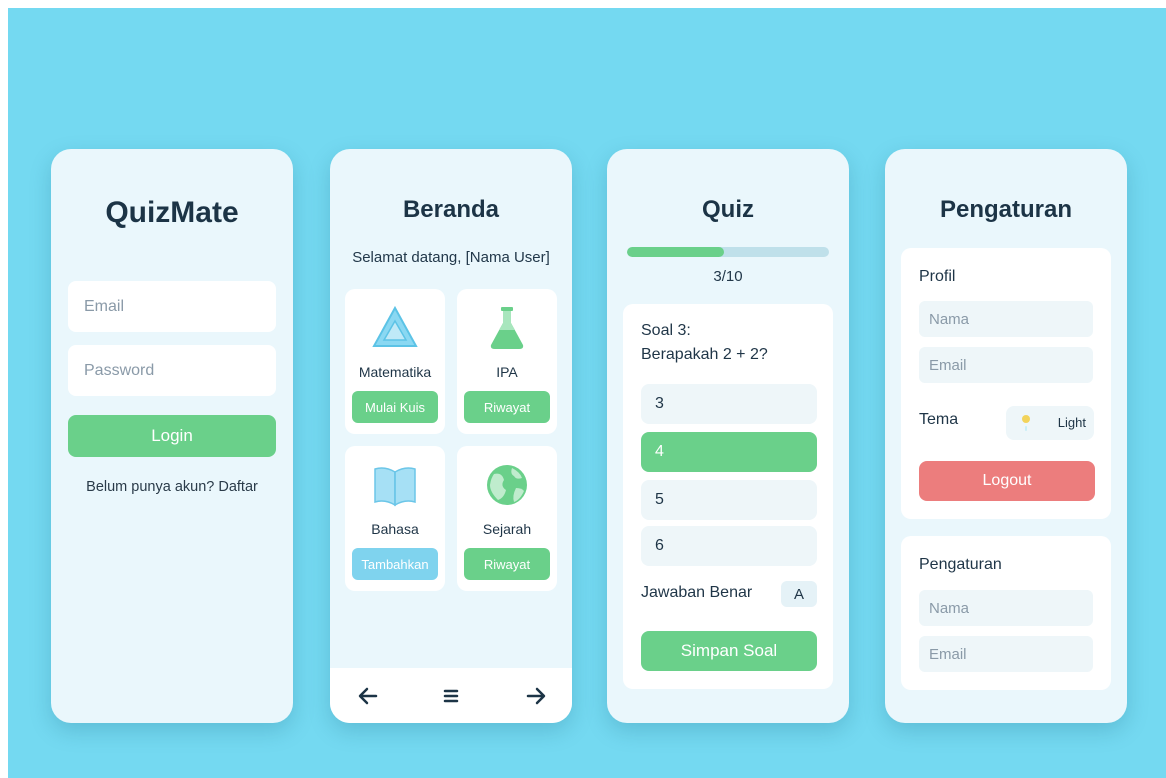  I want to click on correct-answer-select: A, so click(799, 594).